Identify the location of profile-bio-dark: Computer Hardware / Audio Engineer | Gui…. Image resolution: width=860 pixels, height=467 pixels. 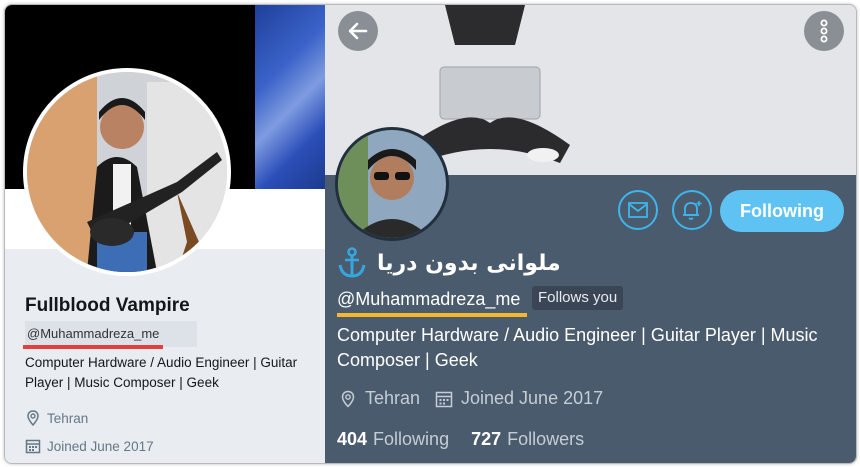
(577, 347).